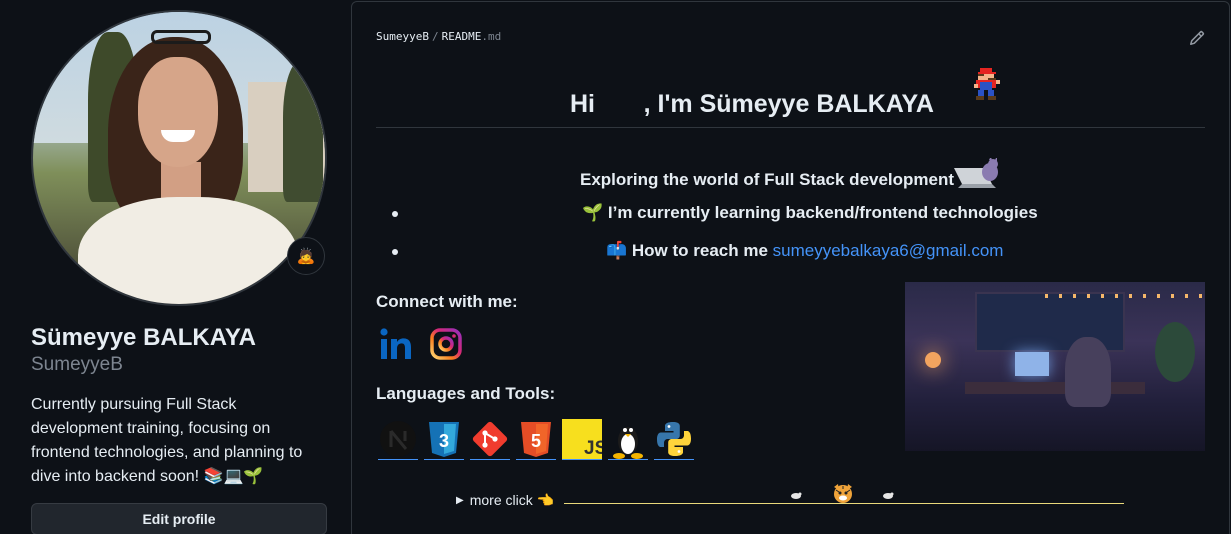 This screenshot has height=534, width=1231. I want to click on linkedin-icon, so click(396, 344).